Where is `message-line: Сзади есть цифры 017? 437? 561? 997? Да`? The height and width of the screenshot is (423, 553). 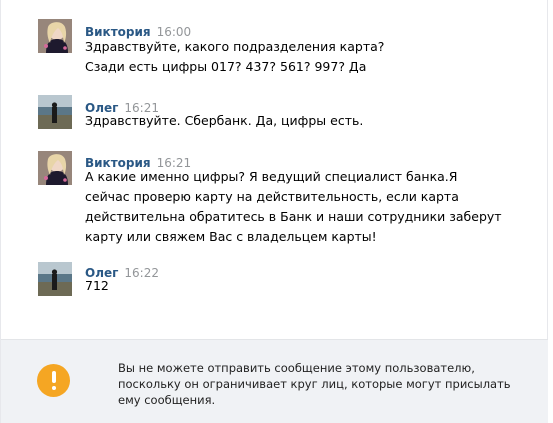
message-line: Сзади есть цифры 017? 437? 561? 997? Да is located at coordinates (226, 66).